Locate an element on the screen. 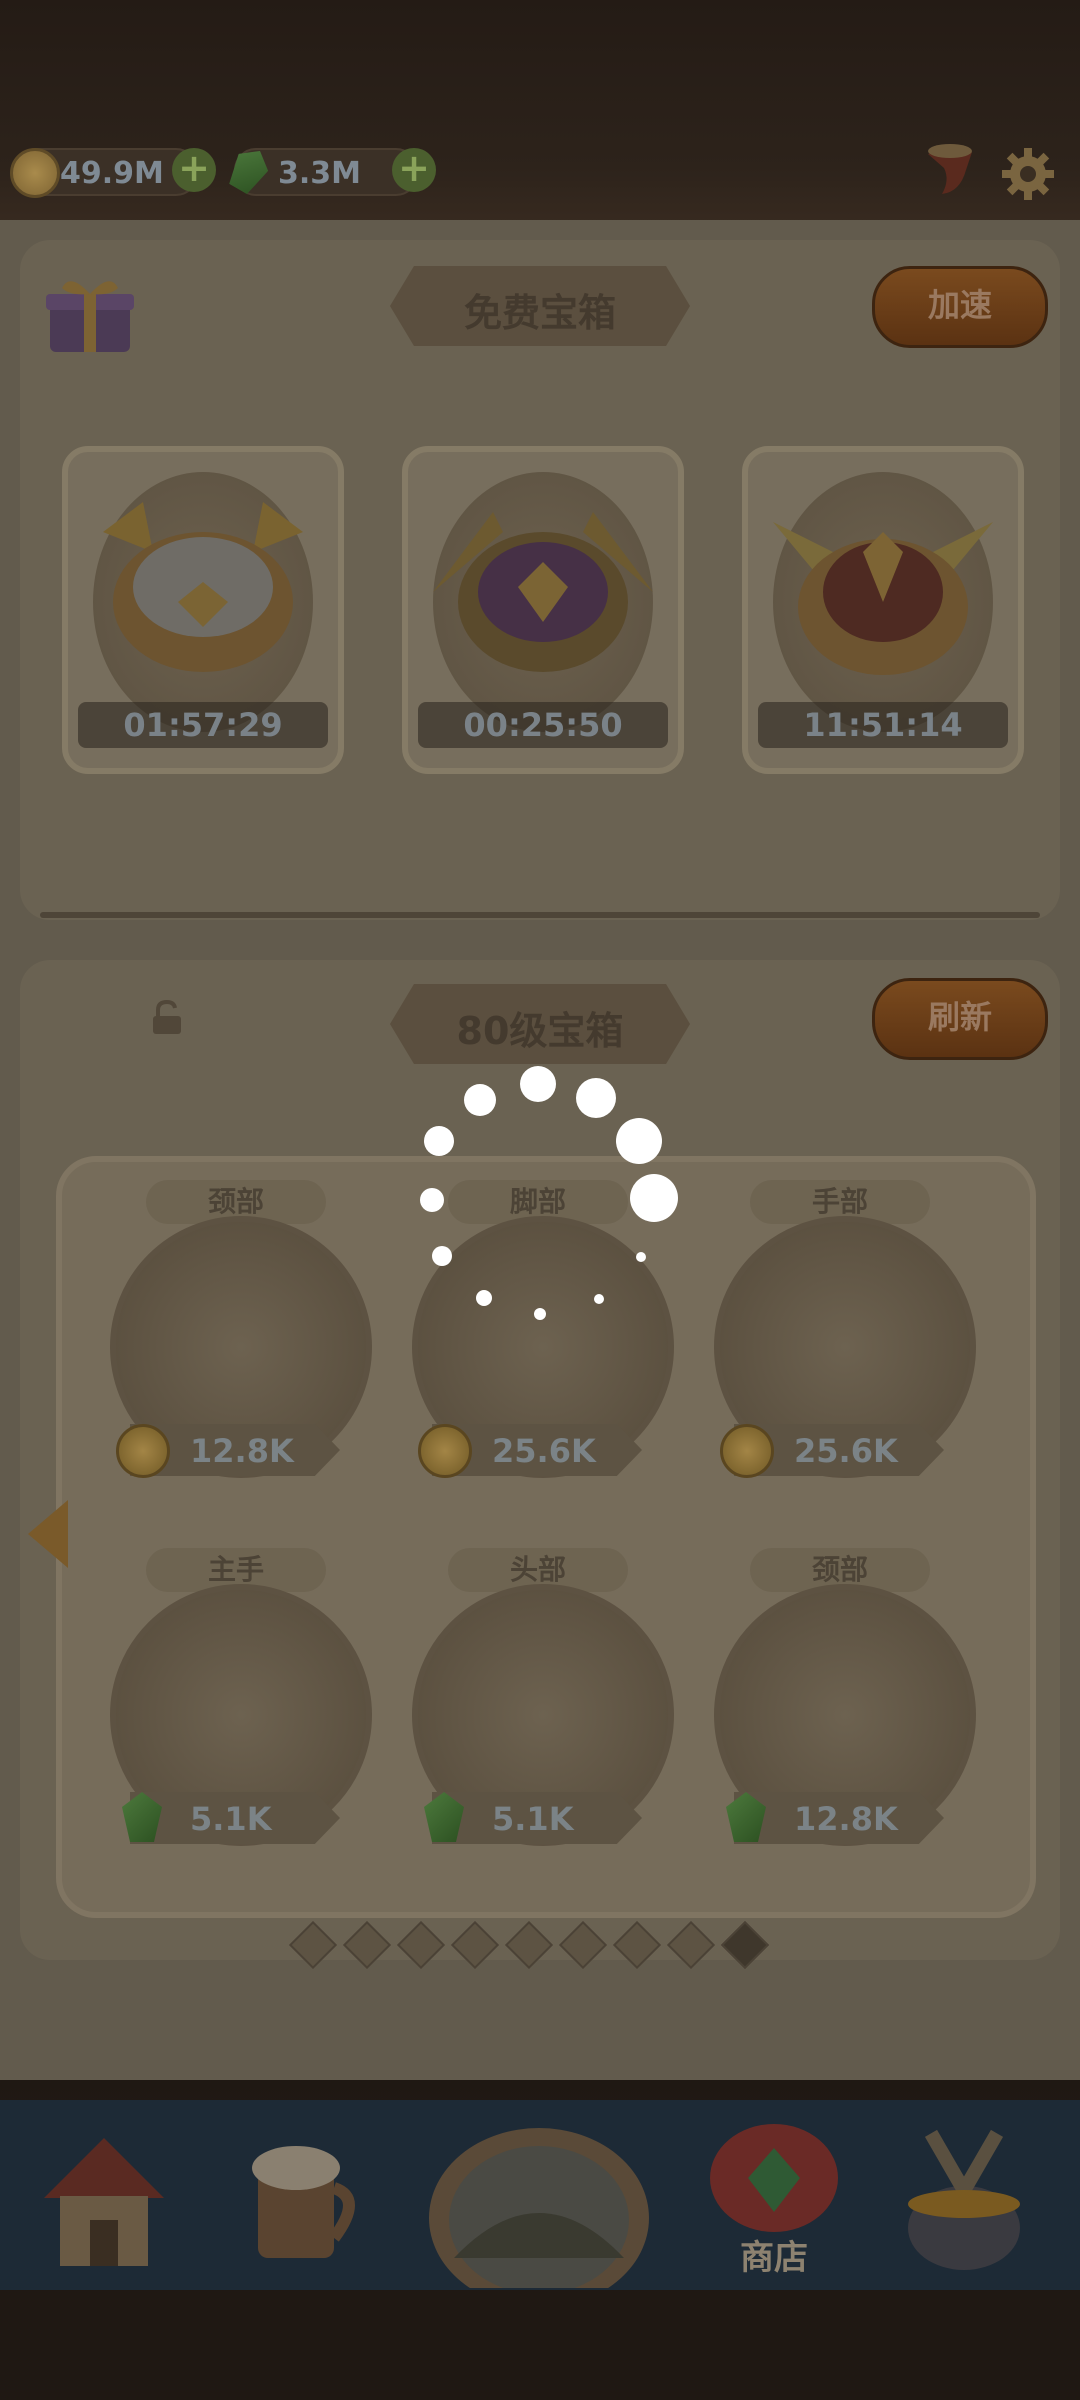  gold-amount: 49.9M is located at coordinates (112, 173).